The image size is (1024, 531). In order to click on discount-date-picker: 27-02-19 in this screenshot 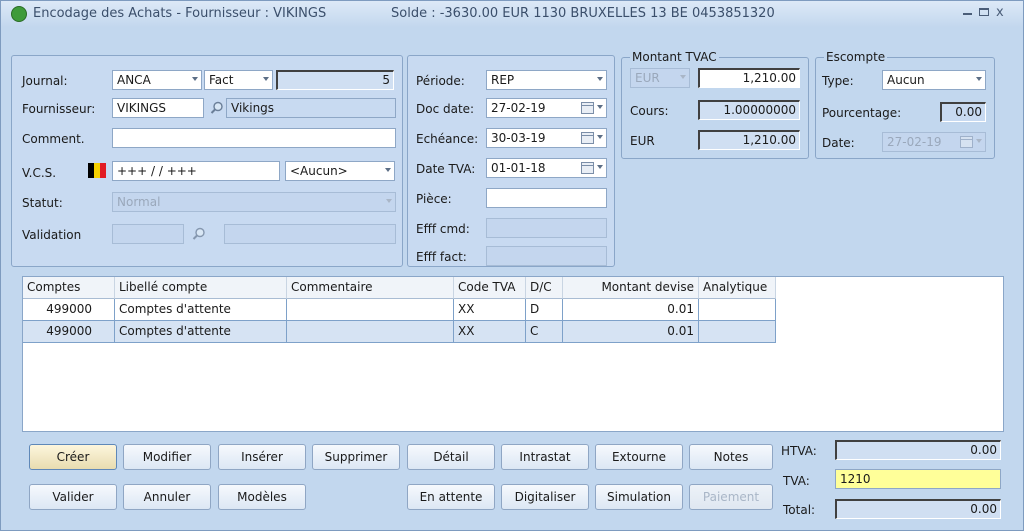, I will do `click(934, 142)`.